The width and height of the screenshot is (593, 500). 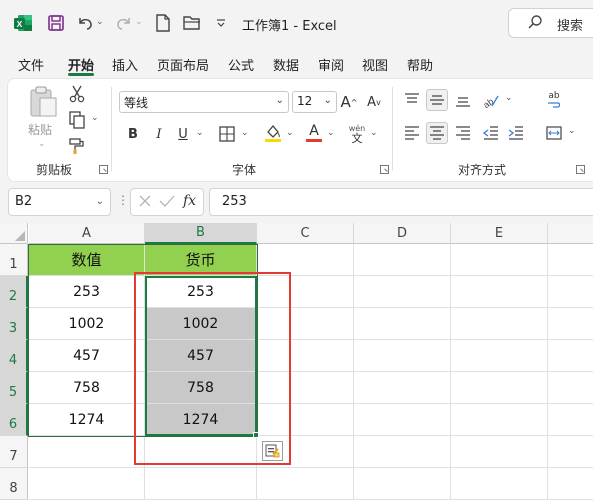 What do you see at coordinates (499, 452) in the screenshot?
I see `cell-e7` at bounding box center [499, 452].